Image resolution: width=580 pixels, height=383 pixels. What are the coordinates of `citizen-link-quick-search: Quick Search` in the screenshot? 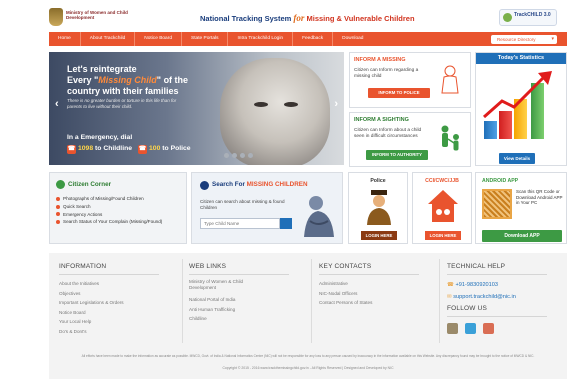 It's located at (77, 206).